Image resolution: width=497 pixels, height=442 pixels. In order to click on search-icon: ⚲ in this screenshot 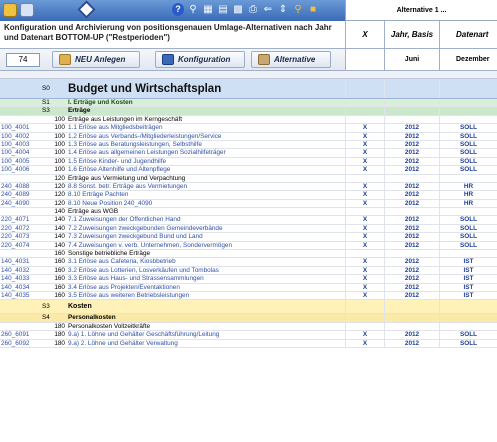, I will do `click(193, 9)`.